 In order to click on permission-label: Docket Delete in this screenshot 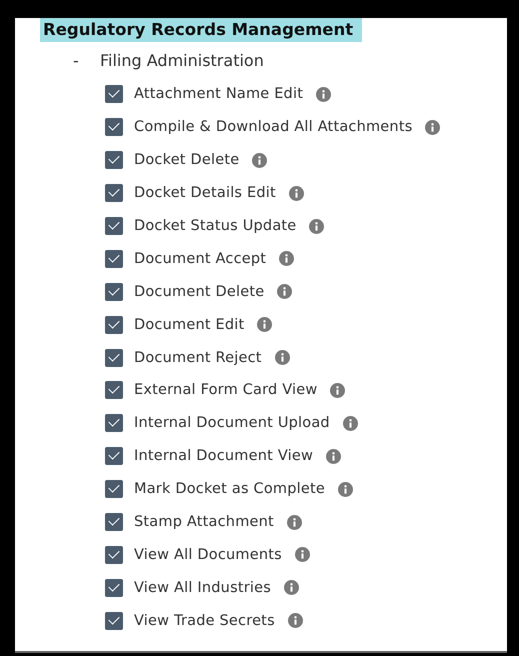, I will do `click(187, 160)`.